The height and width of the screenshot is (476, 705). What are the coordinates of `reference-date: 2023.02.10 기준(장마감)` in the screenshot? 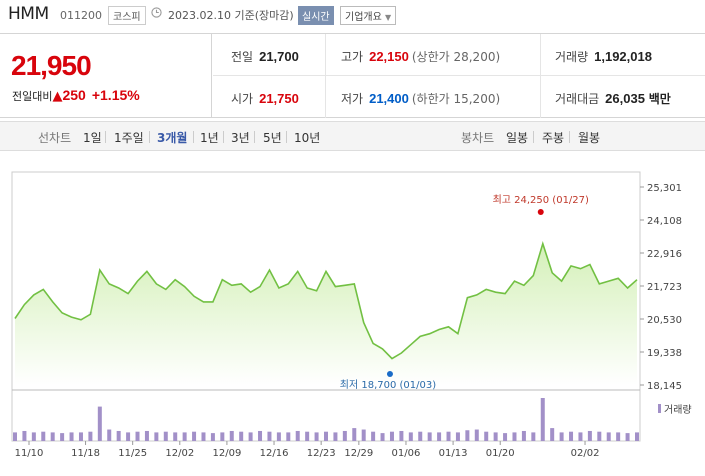 It's located at (231, 15).